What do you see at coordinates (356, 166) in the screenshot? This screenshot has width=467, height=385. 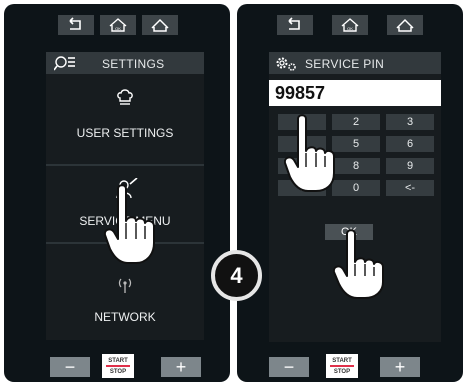 I see `key-8: 8` at bounding box center [356, 166].